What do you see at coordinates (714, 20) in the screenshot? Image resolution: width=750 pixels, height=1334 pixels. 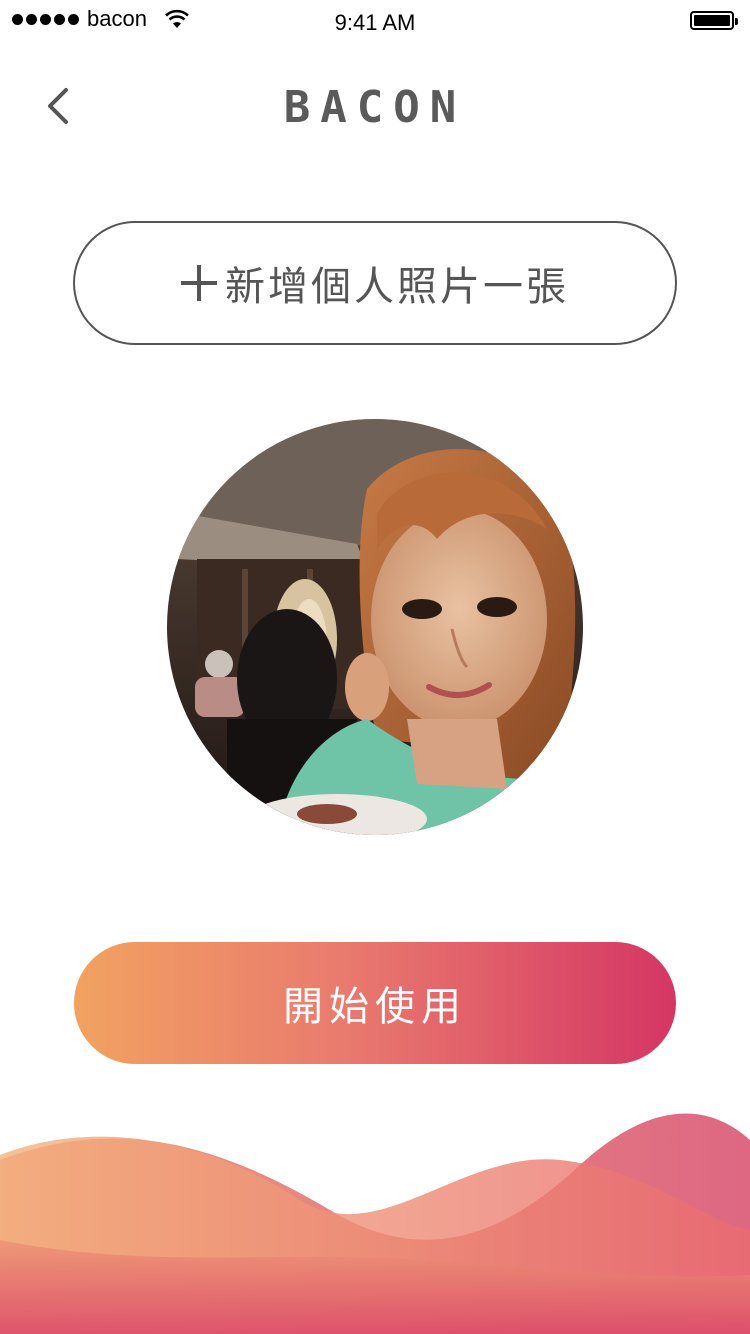 I see `battery-icon` at bounding box center [714, 20].